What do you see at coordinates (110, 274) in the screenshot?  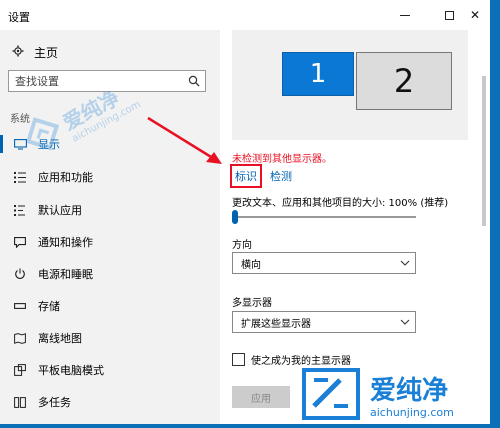 I see `sidebar-item-power: 电源和睡眠` at bounding box center [110, 274].